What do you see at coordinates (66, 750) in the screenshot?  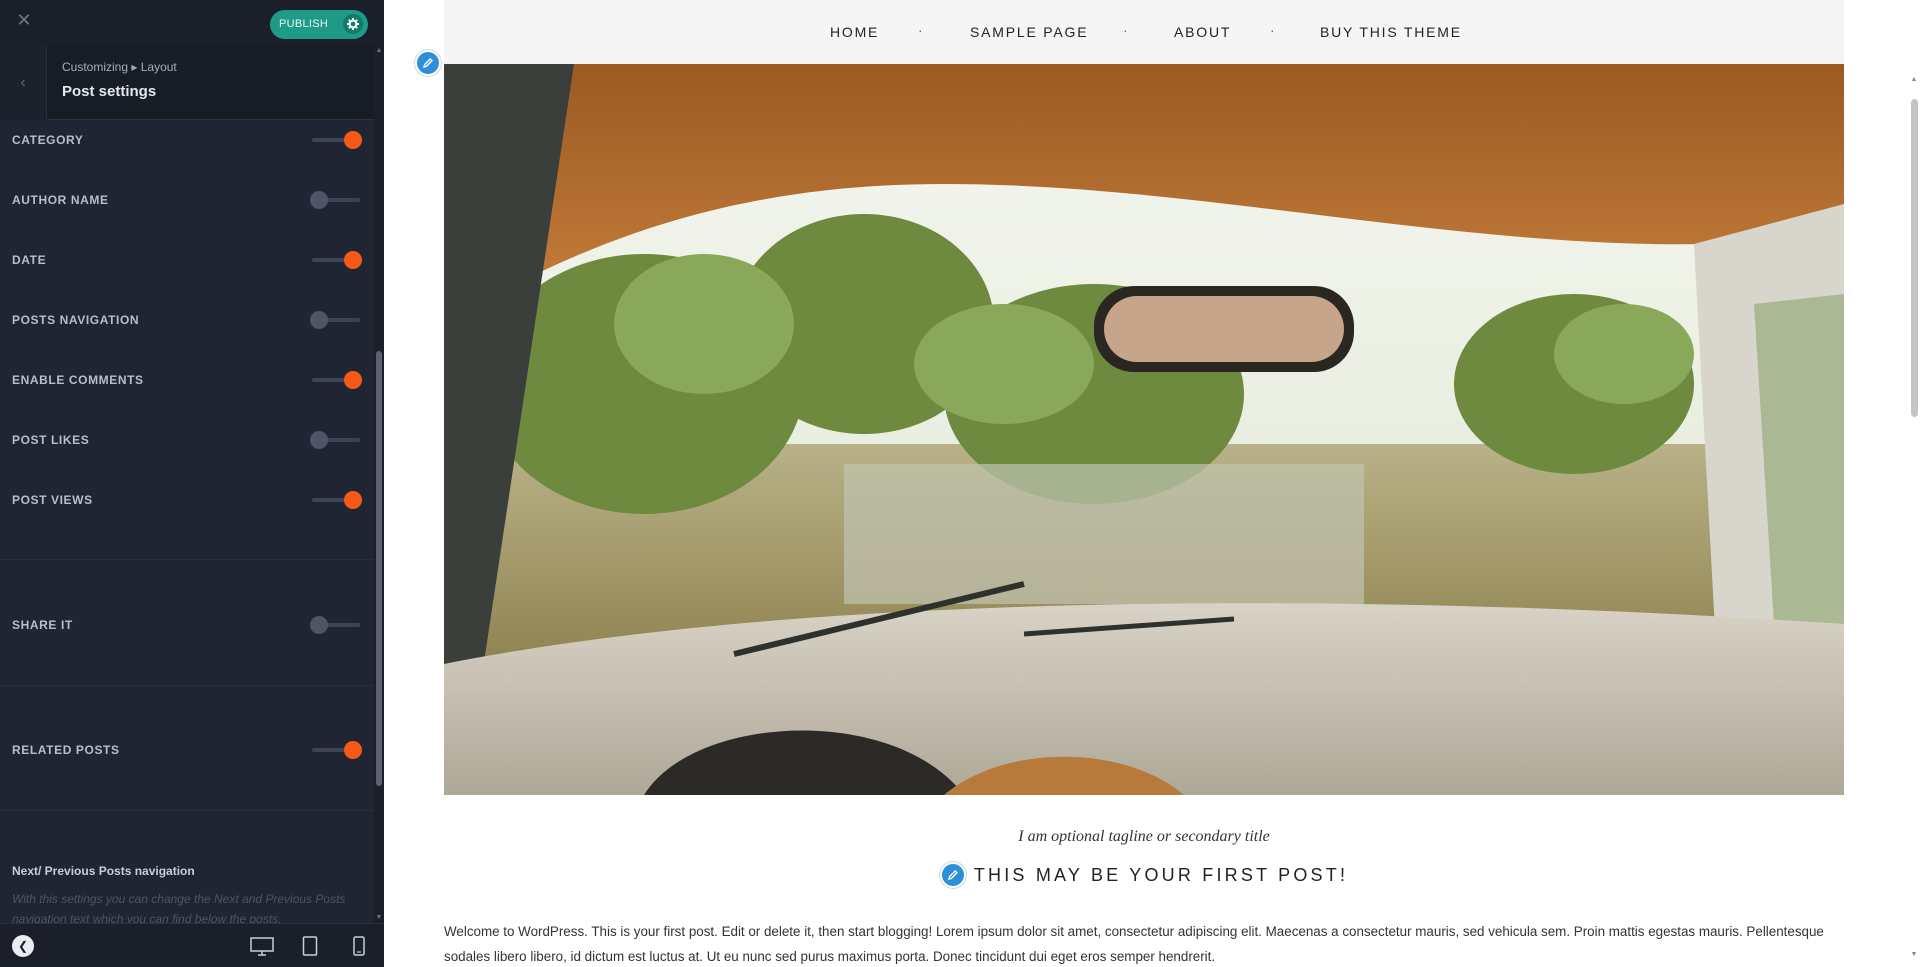 I see `option-label: RELATED POSTS` at bounding box center [66, 750].